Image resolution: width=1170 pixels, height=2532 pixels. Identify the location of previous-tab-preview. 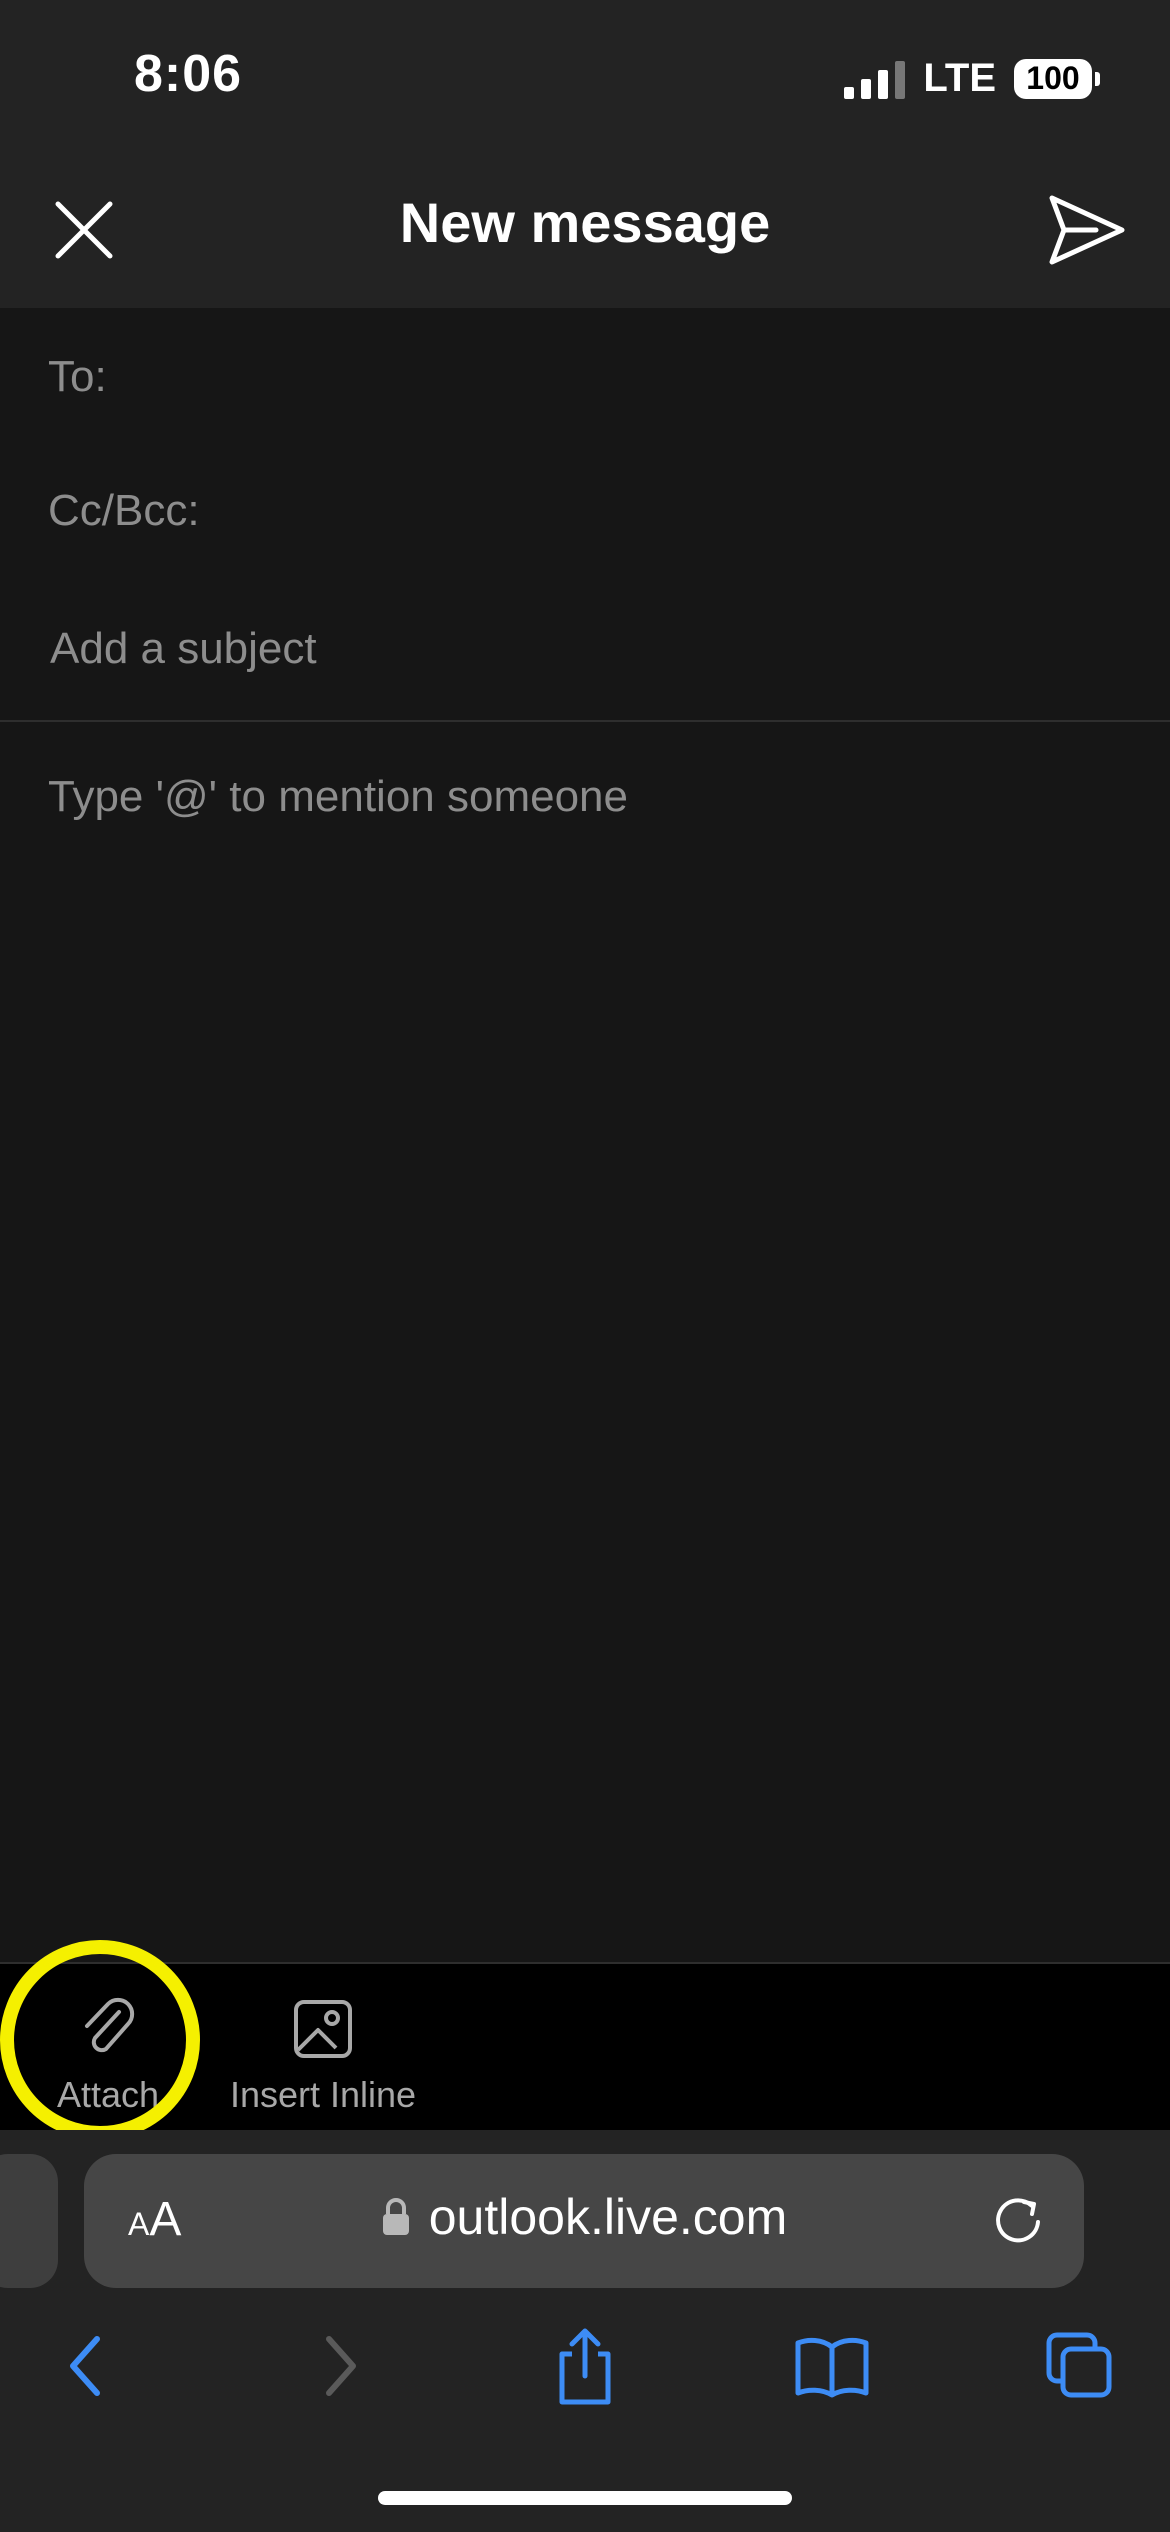
(29, 2221).